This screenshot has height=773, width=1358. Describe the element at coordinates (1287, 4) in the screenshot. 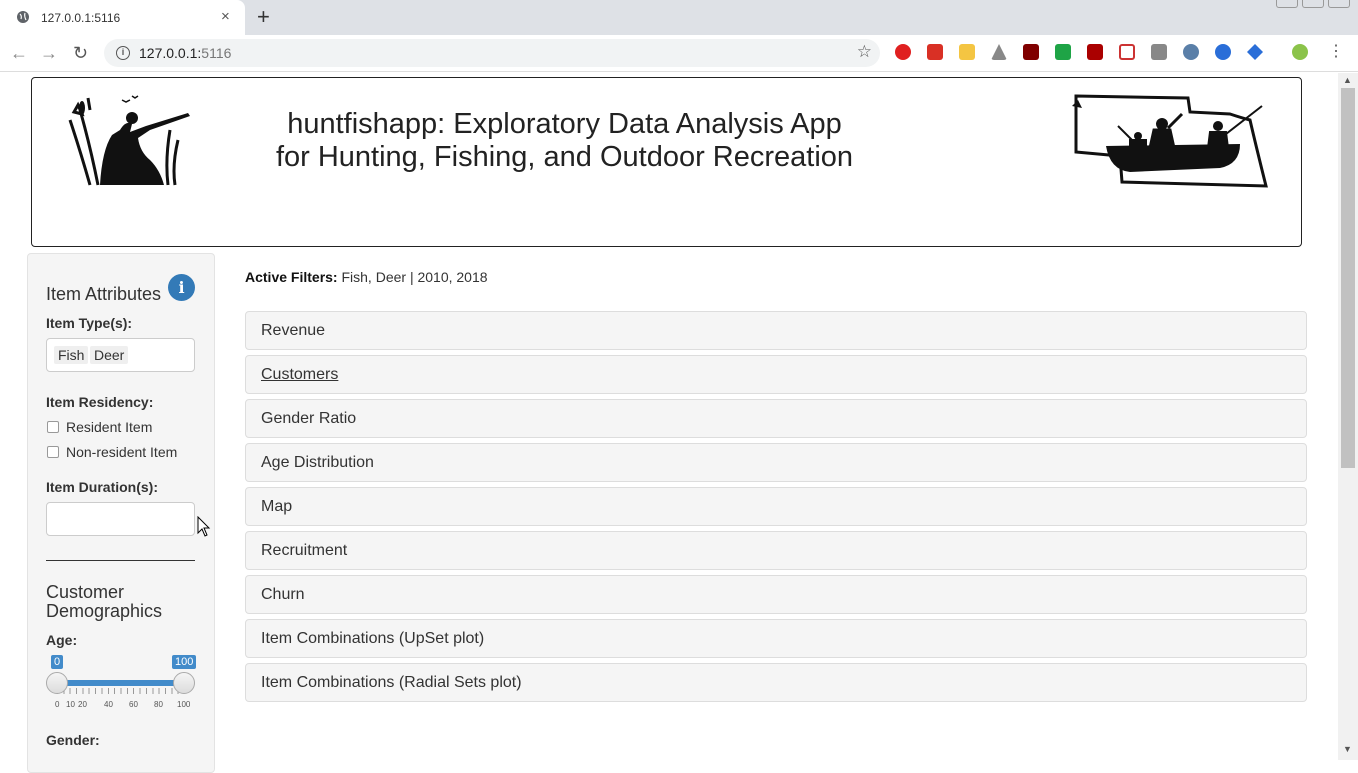

I see `minimize-button` at that location.